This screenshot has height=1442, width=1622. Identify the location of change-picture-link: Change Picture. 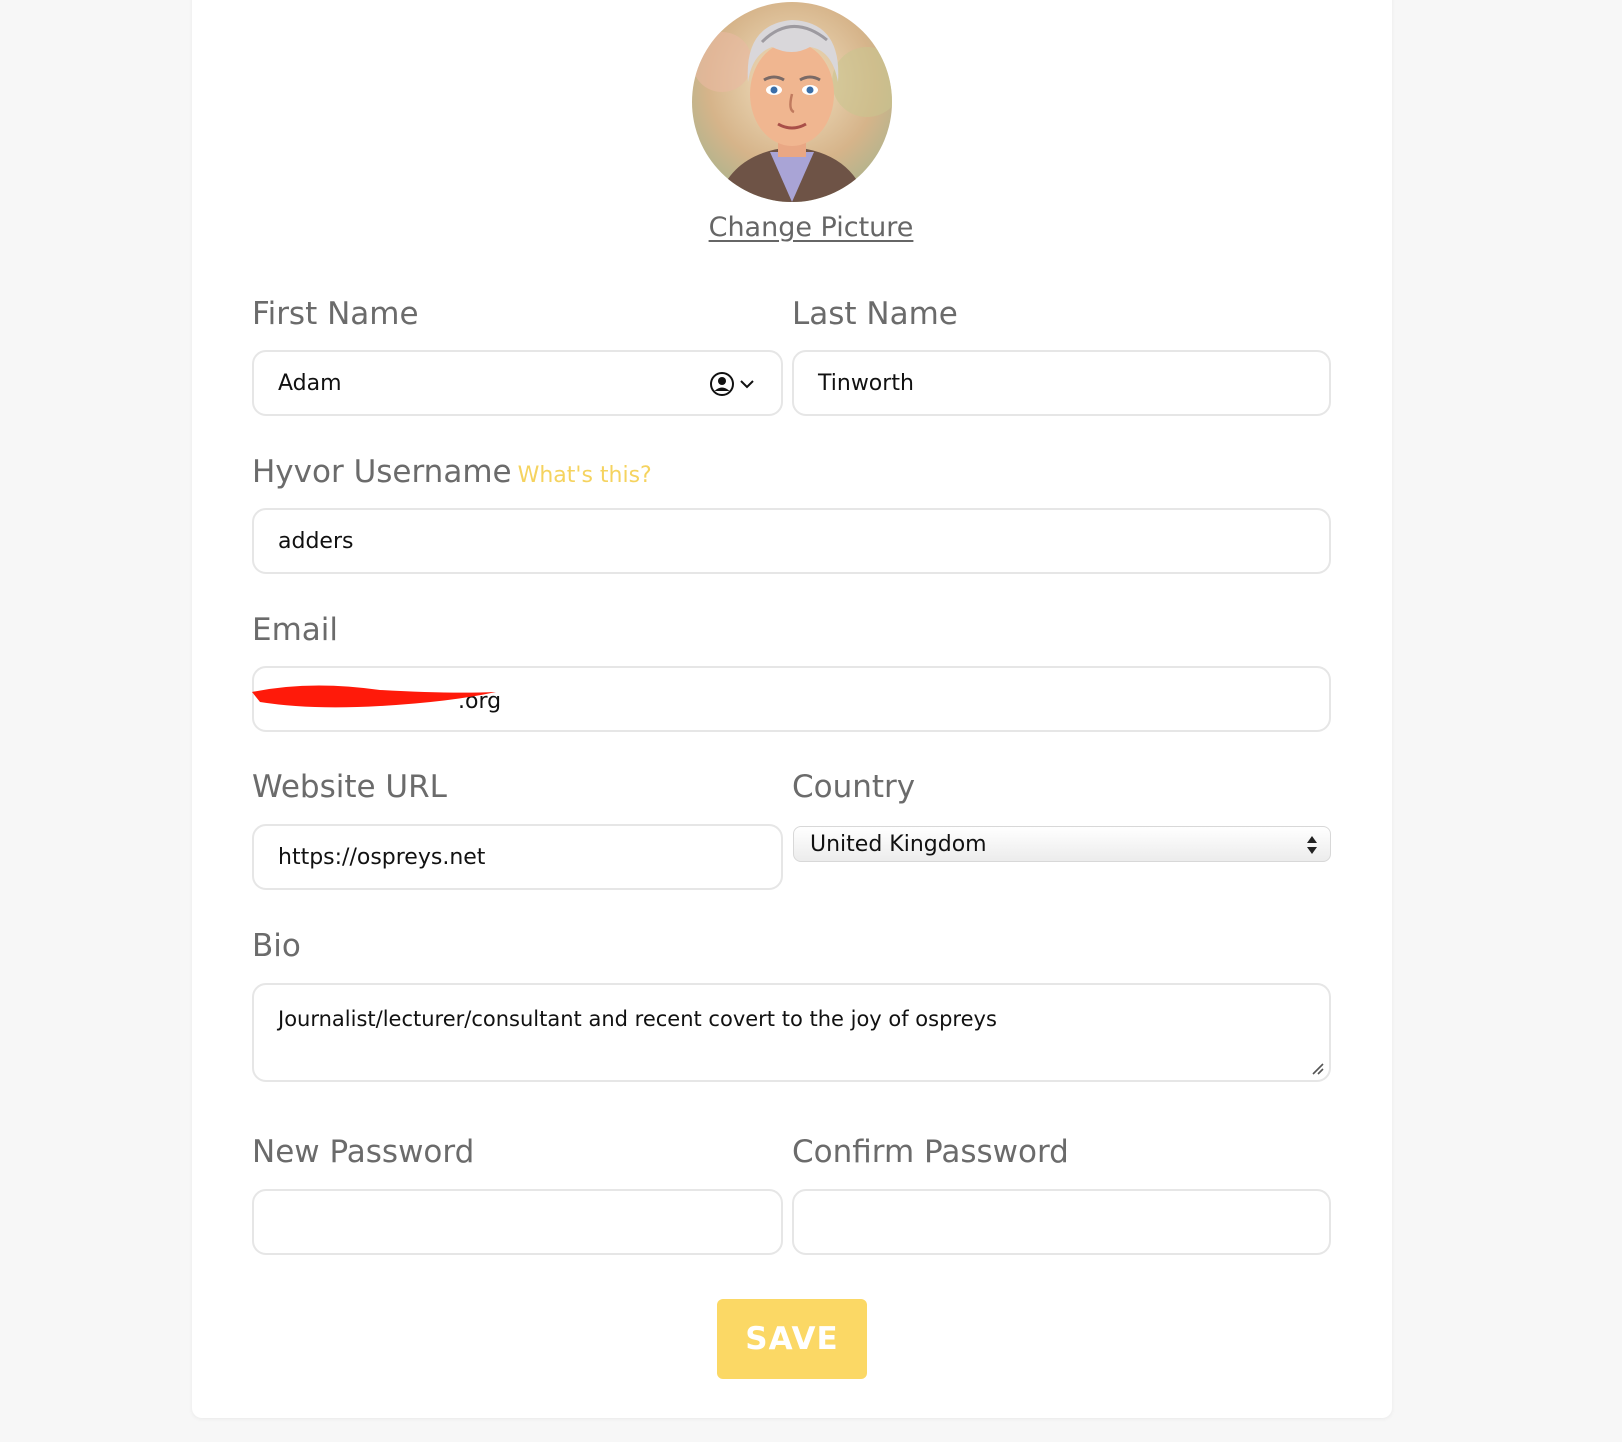
(811, 227).